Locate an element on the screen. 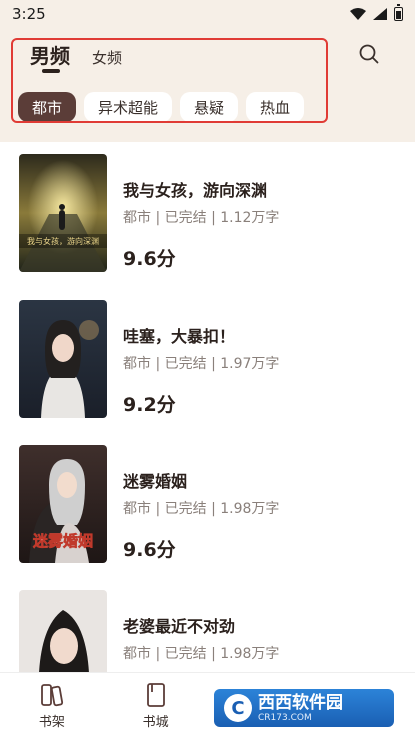 Image resolution: width=415 pixels, height=738 pixels. category-chip-xuanyi: 悬疑 is located at coordinates (209, 107).